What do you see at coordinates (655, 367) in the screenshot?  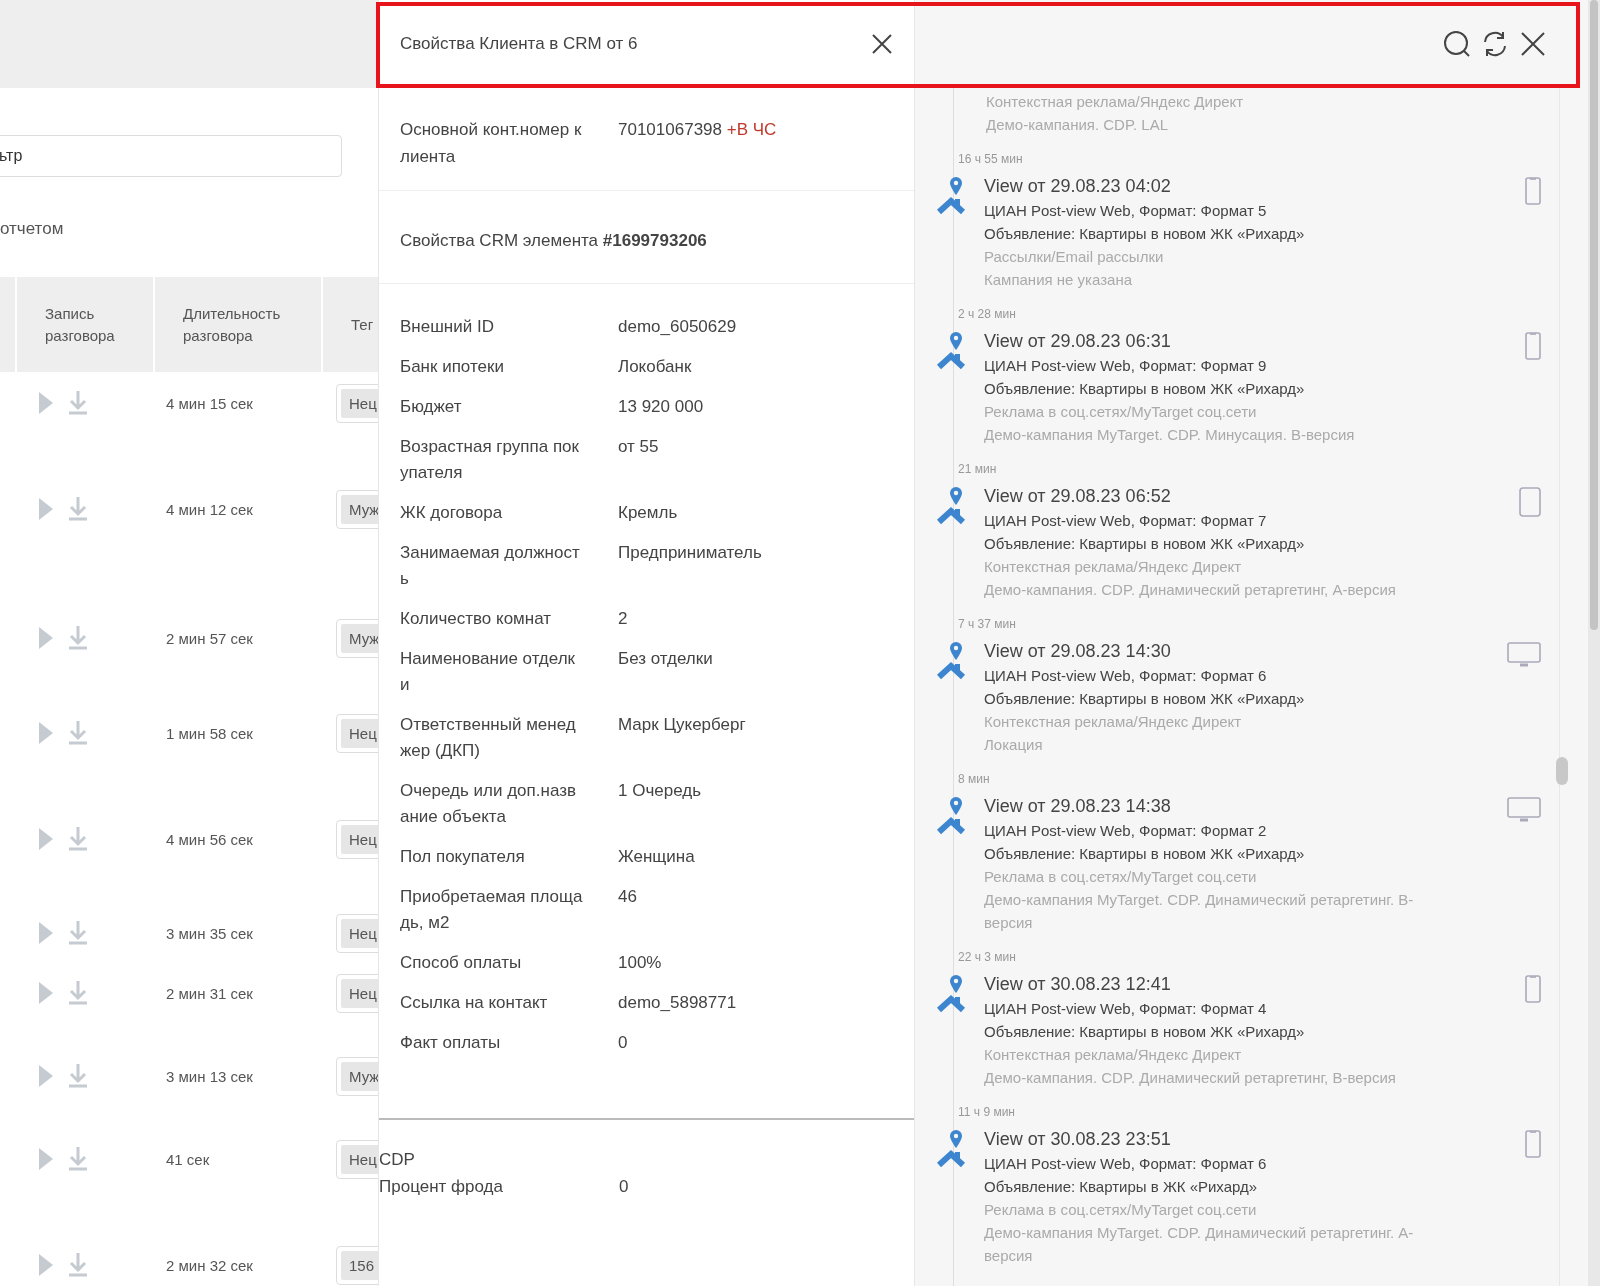 I see `property-value: Локобанк` at bounding box center [655, 367].